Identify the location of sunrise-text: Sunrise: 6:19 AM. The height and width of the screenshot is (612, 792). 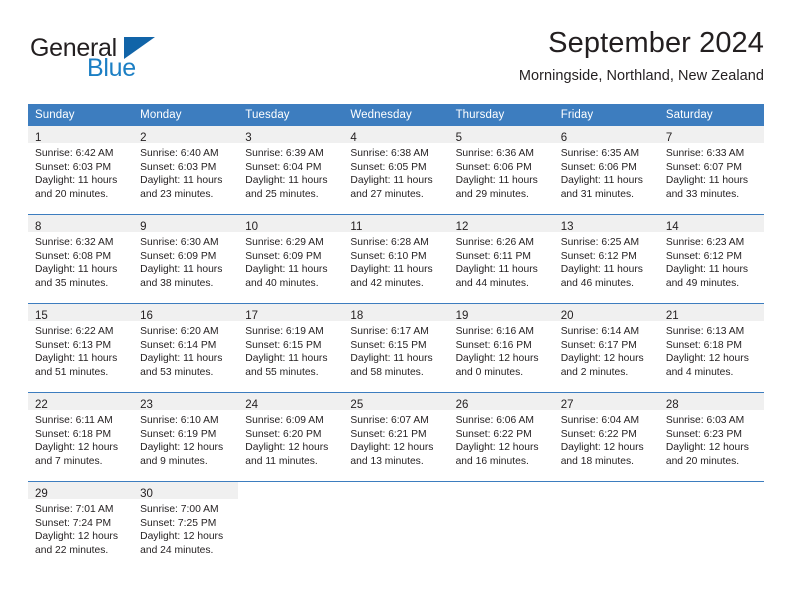
(284, 331).